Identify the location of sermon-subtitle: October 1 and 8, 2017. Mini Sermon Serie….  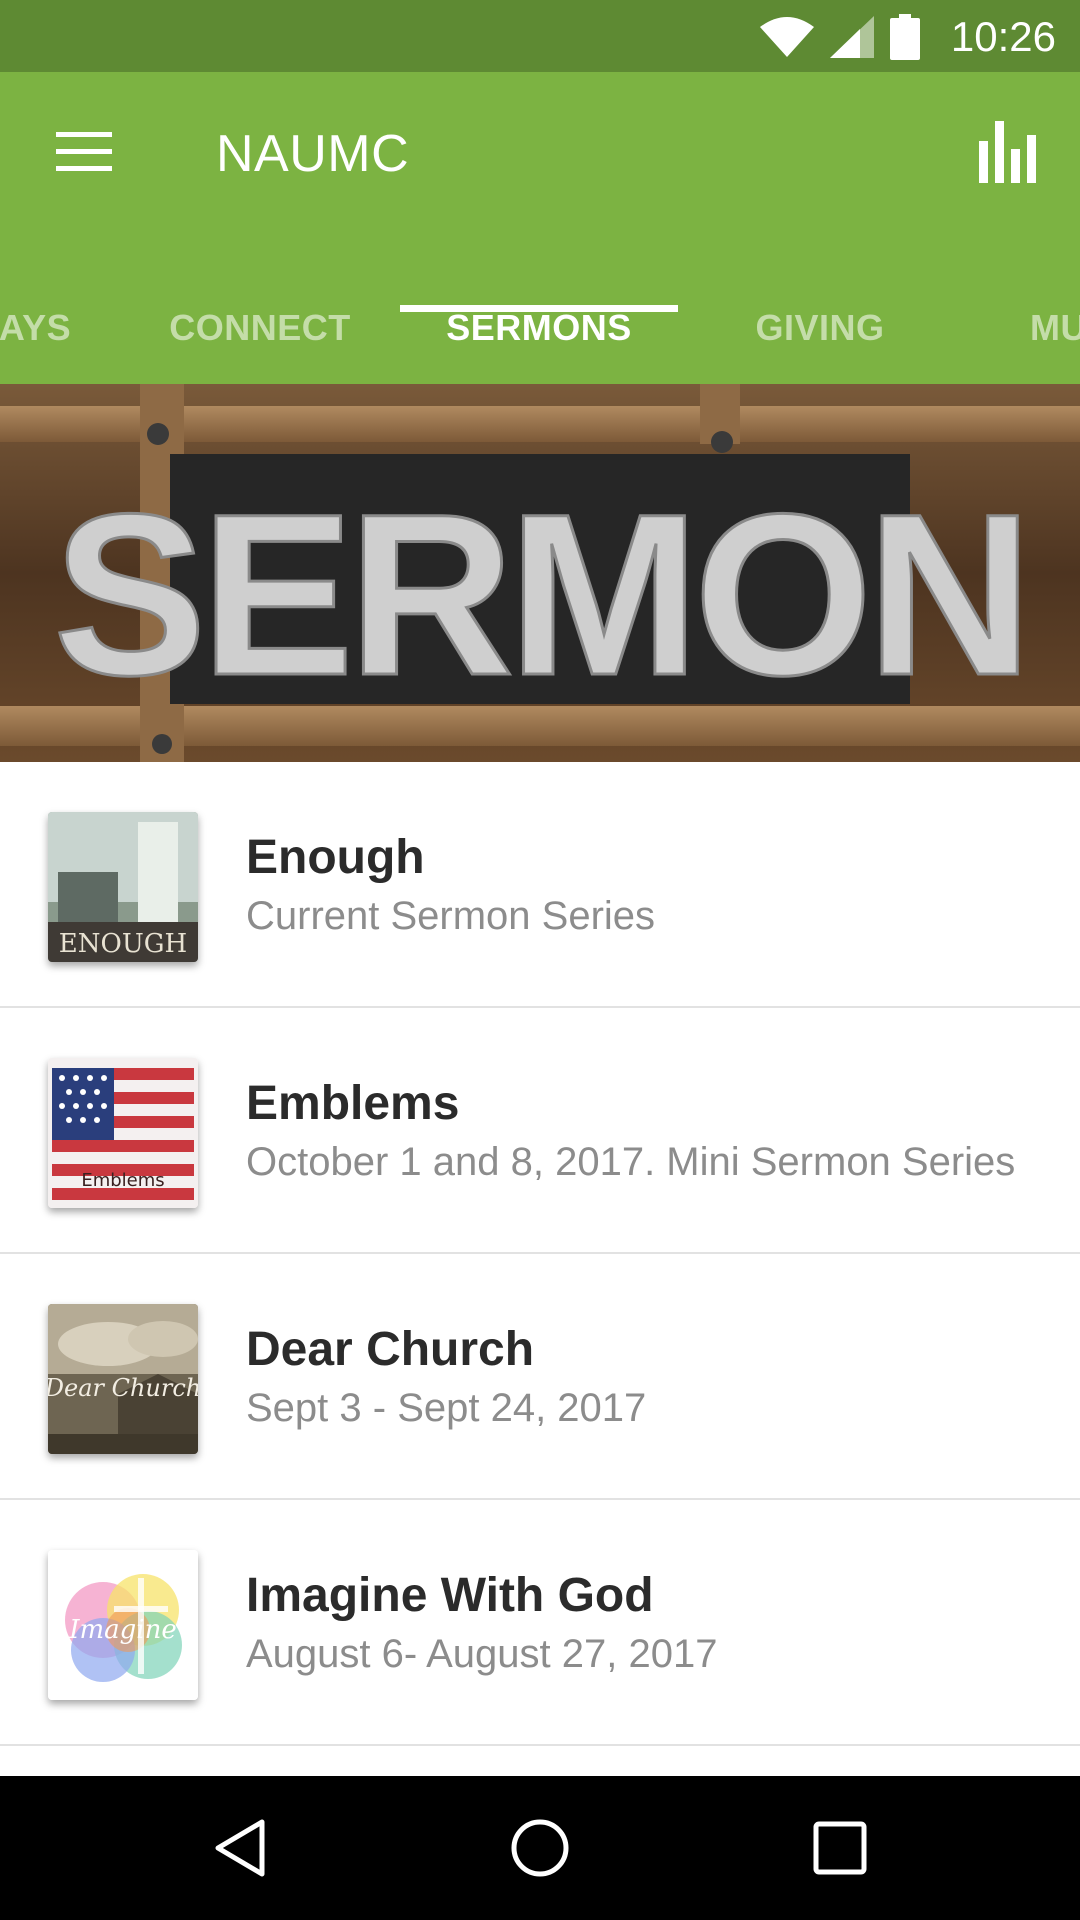
(631, 1162).